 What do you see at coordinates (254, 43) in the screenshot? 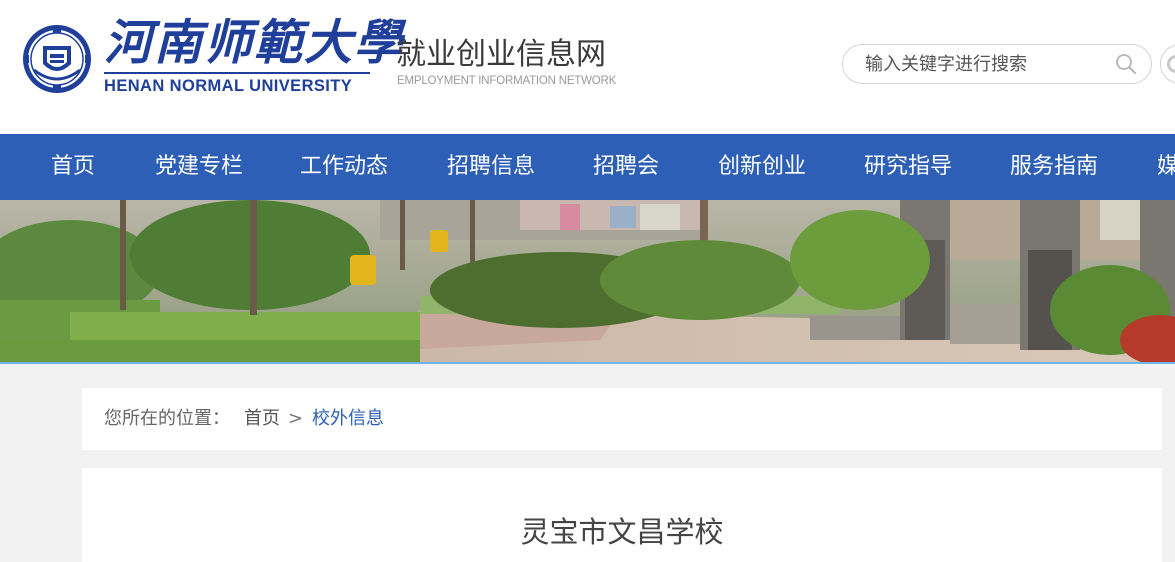
I see `university-name-cn: 河南师範大學` at bounding box center [254, 43].